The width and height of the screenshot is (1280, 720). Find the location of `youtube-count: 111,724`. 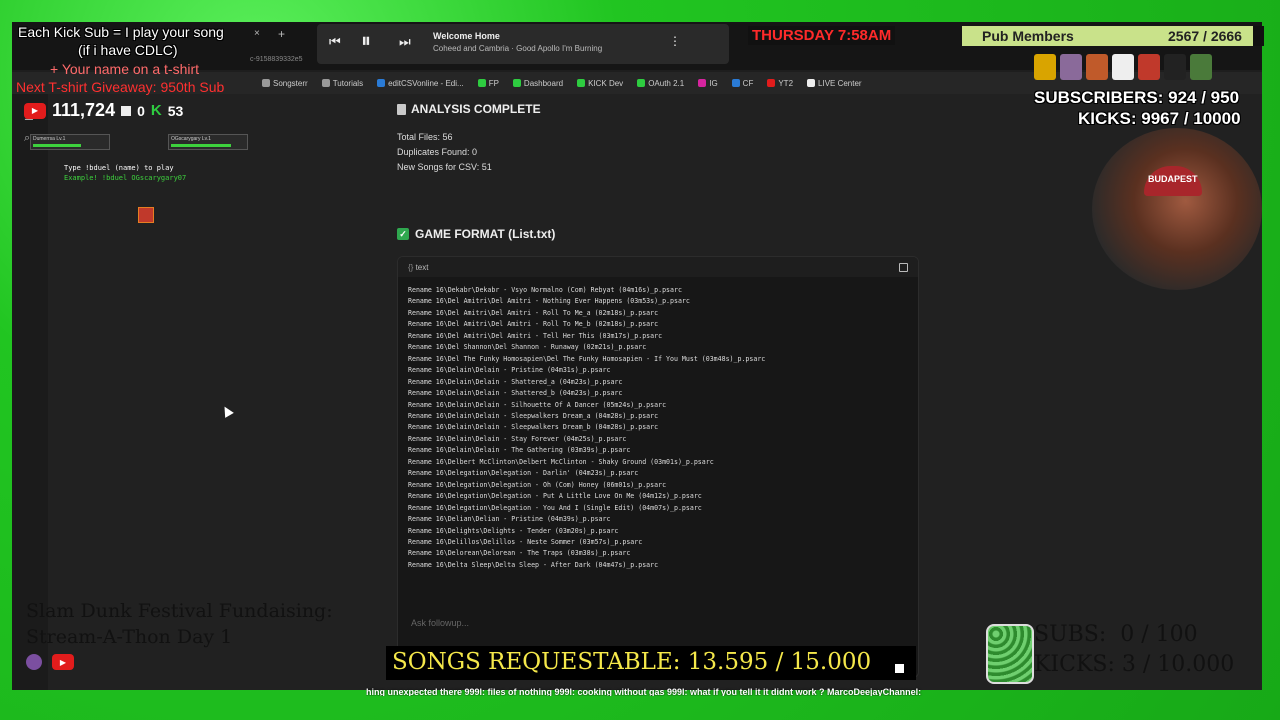

youtube-count: 111,724 is located at coordinates (84, 110).